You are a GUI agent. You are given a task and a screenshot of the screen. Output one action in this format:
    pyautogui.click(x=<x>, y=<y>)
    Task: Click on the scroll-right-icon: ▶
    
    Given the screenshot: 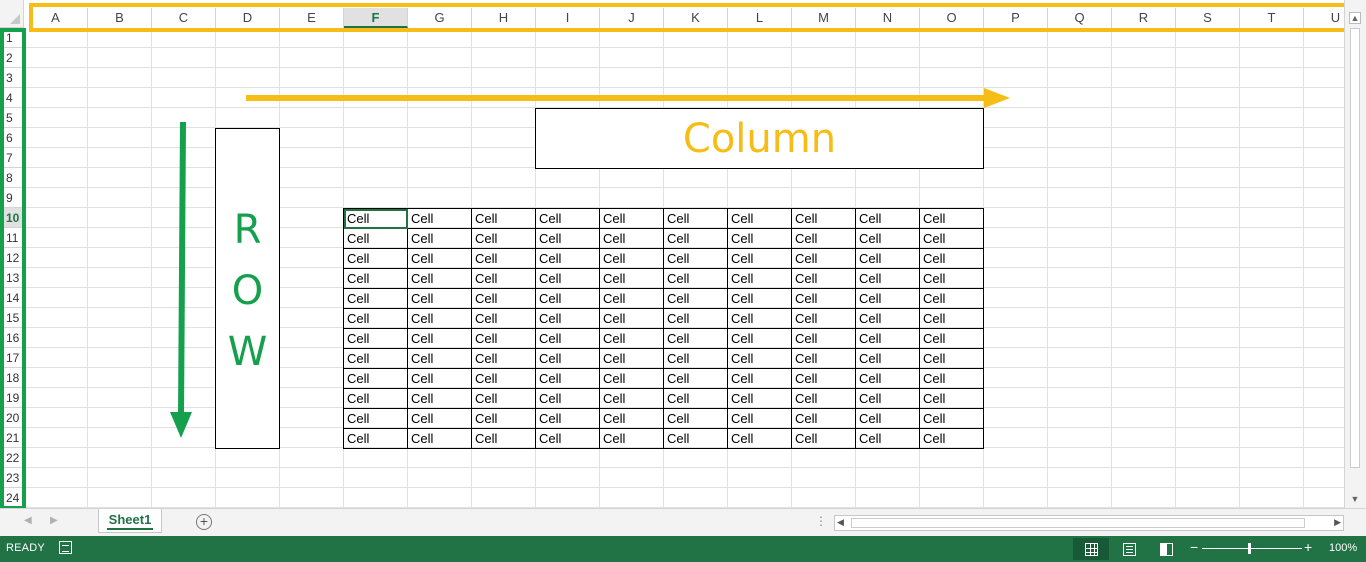 What is the action you would take?
    pyautogui.click(x=1337, y=522)
    